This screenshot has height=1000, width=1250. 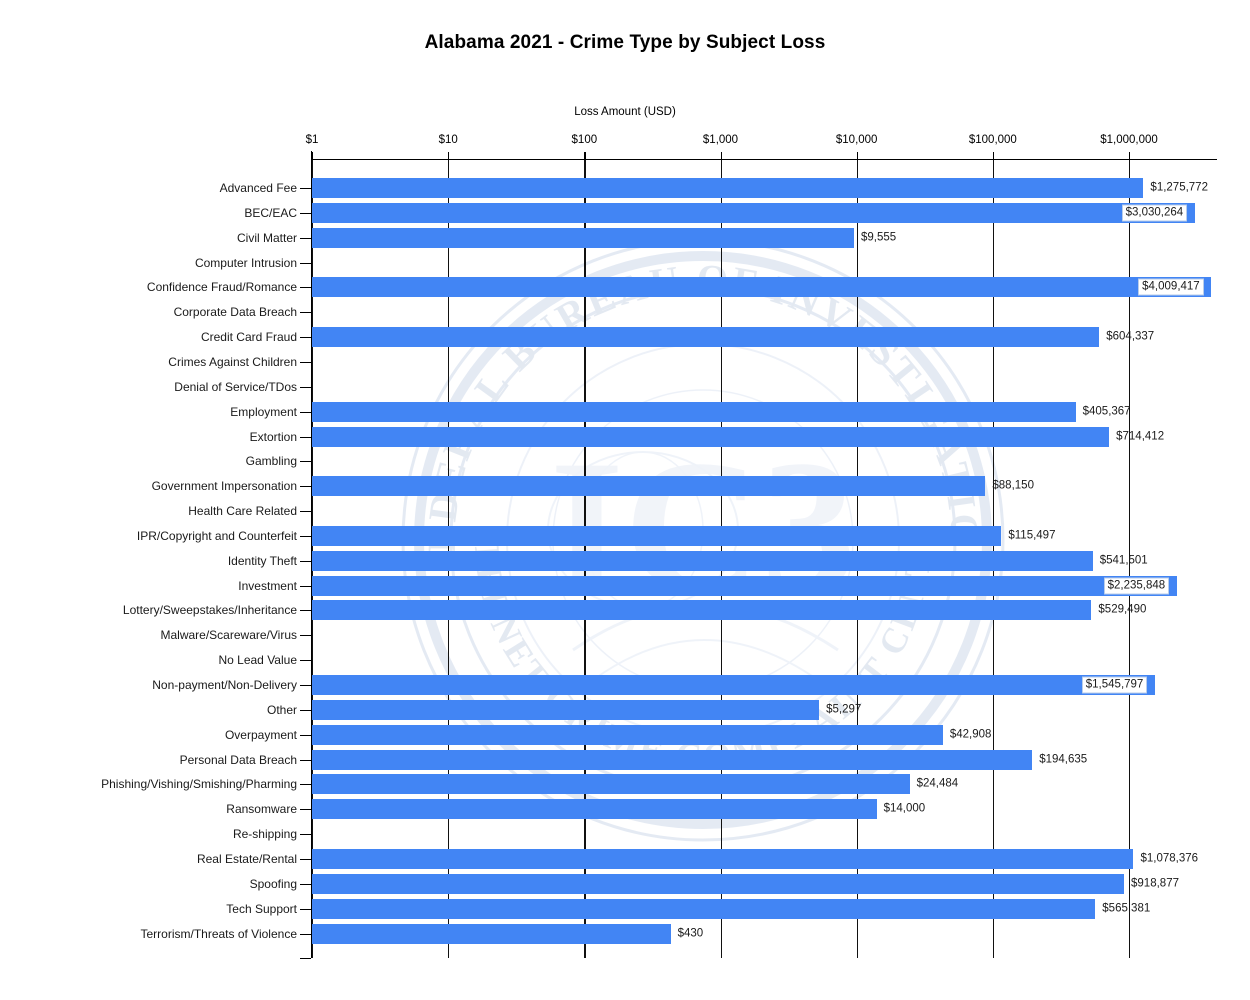 I want to click on y-category-label: Personal Data Breach, so click(x=238, y=759).